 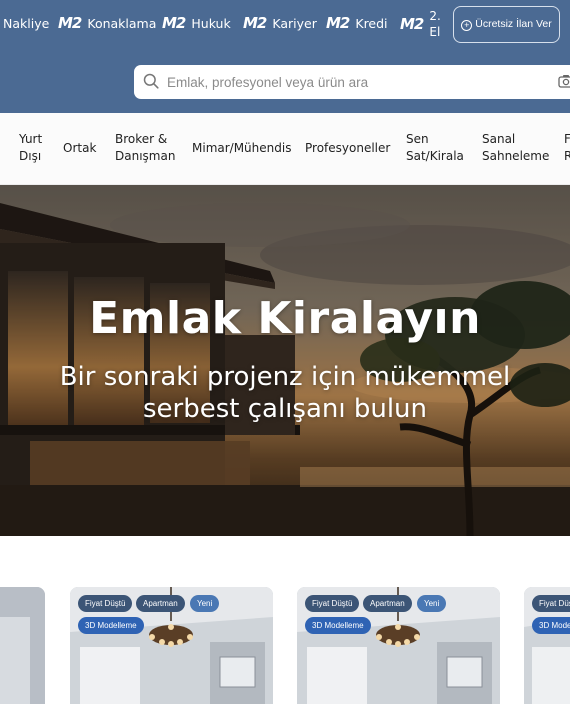 I want to click on nav-item-konaklama: M2 Konaklama, so click(x=107, y=23).